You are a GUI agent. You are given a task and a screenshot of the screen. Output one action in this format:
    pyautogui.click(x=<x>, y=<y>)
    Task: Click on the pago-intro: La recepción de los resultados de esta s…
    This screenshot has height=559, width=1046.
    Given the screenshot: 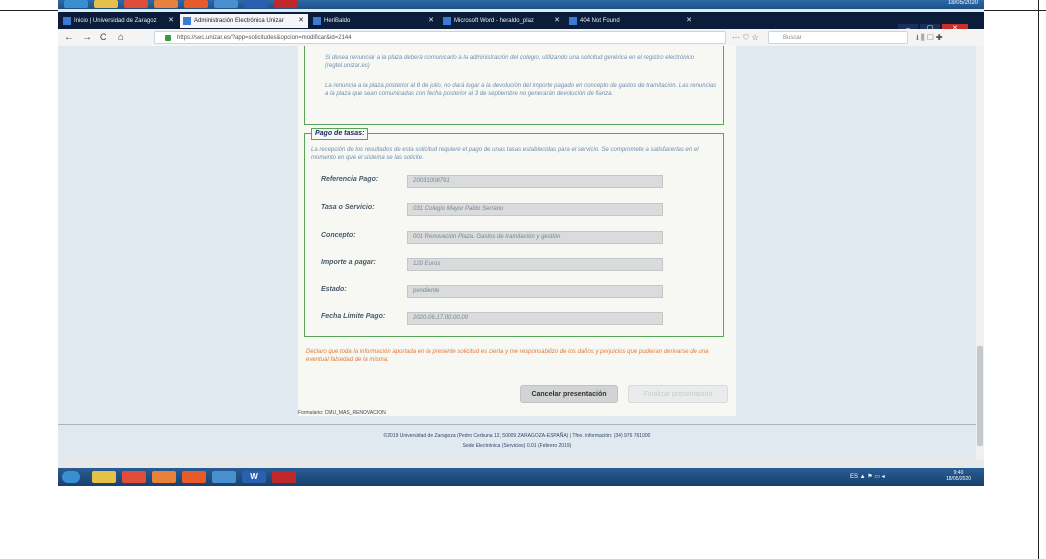 What is the action you would take?
    pyautogui.click(x=505, y=154)
    